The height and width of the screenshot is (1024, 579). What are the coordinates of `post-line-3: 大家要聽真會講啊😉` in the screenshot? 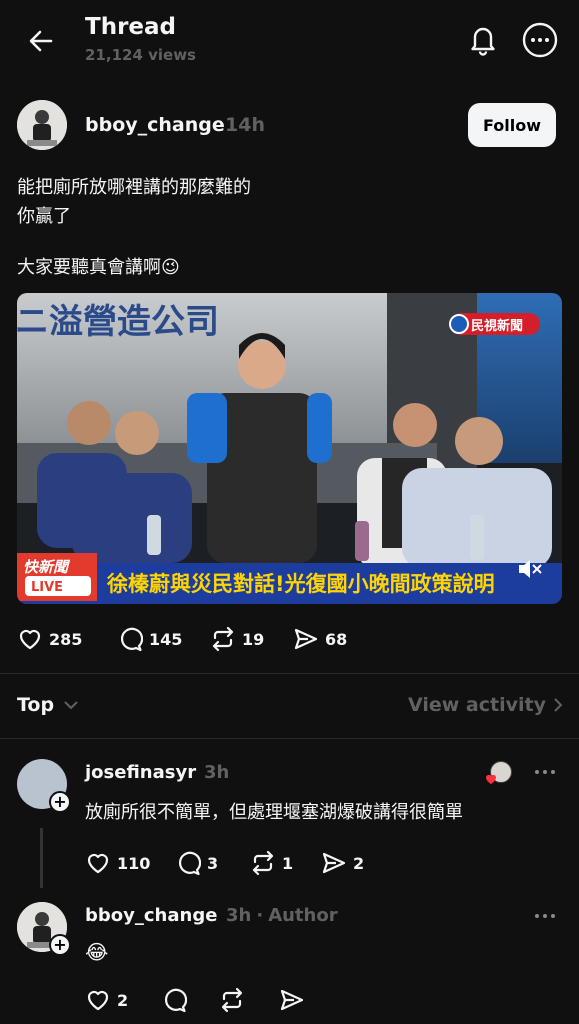 It's located at (98, 268).